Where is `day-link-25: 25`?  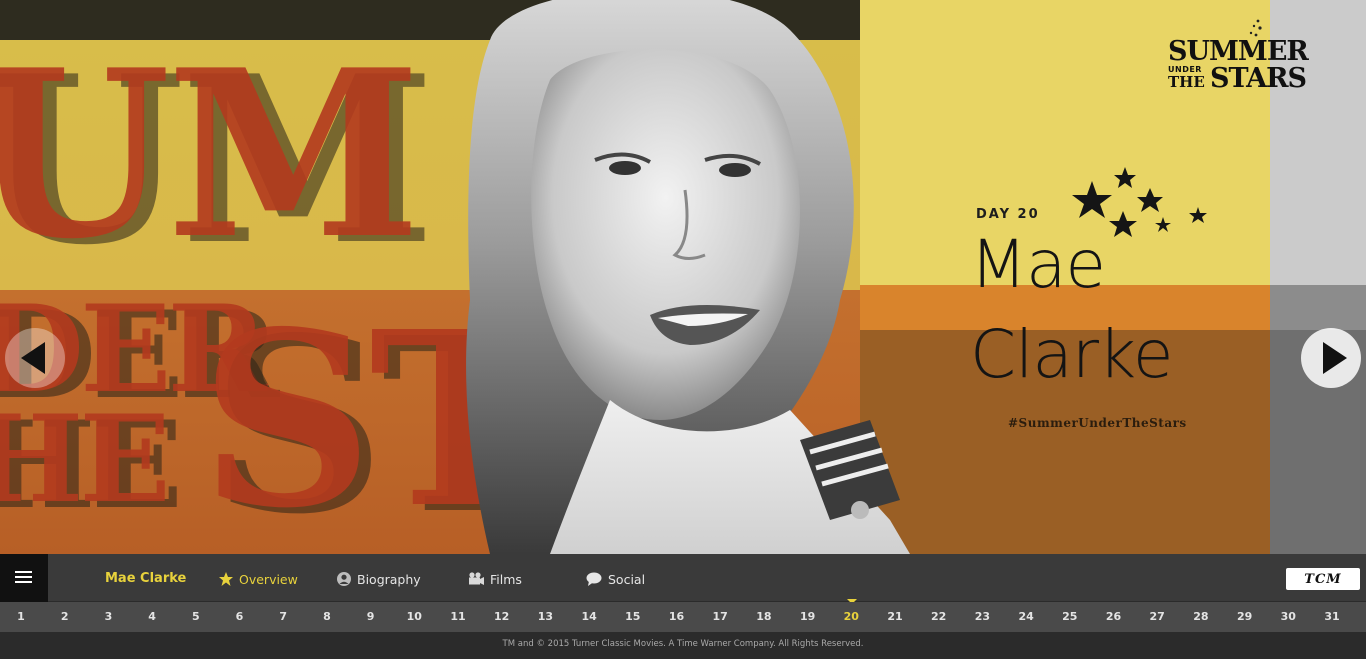 day-link-25: 25 is located at coordinates (1070, 617).